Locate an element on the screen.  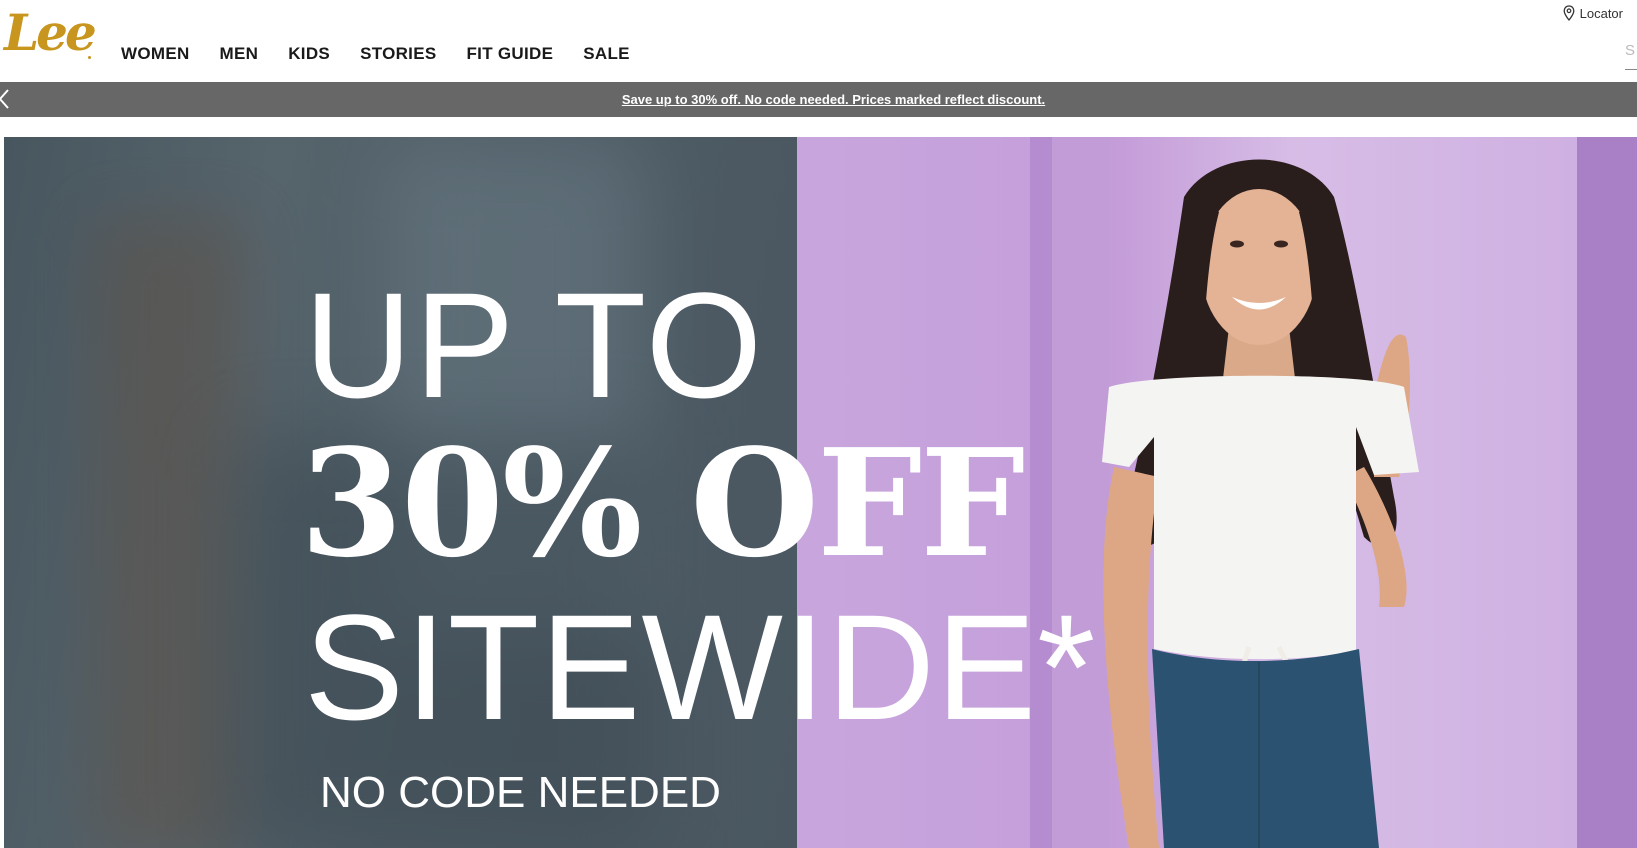
nav-item-fit-guide: FIT GUIDE is located at coordinates (509, 54).